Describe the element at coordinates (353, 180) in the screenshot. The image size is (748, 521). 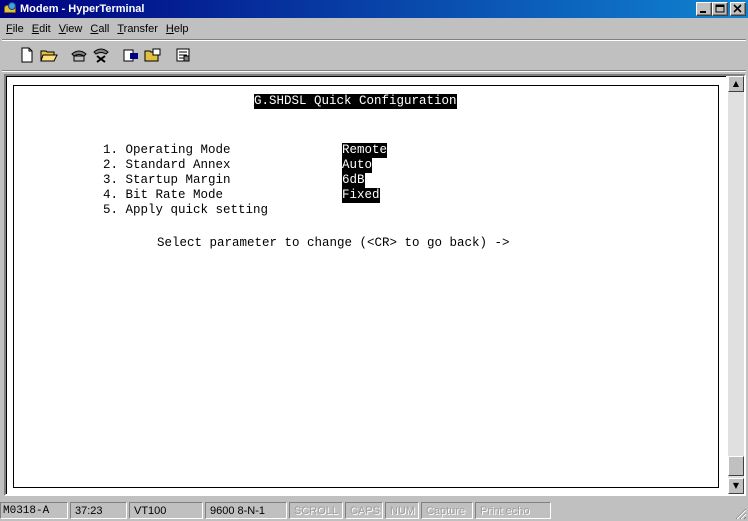
I see `option-value-3: 6dB` at that location.